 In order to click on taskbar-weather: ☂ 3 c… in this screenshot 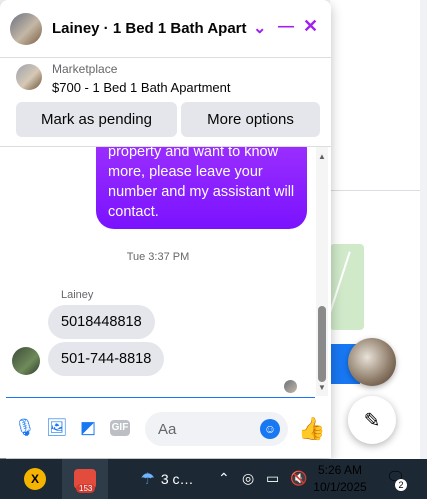, I will do `click(167, 479)`.